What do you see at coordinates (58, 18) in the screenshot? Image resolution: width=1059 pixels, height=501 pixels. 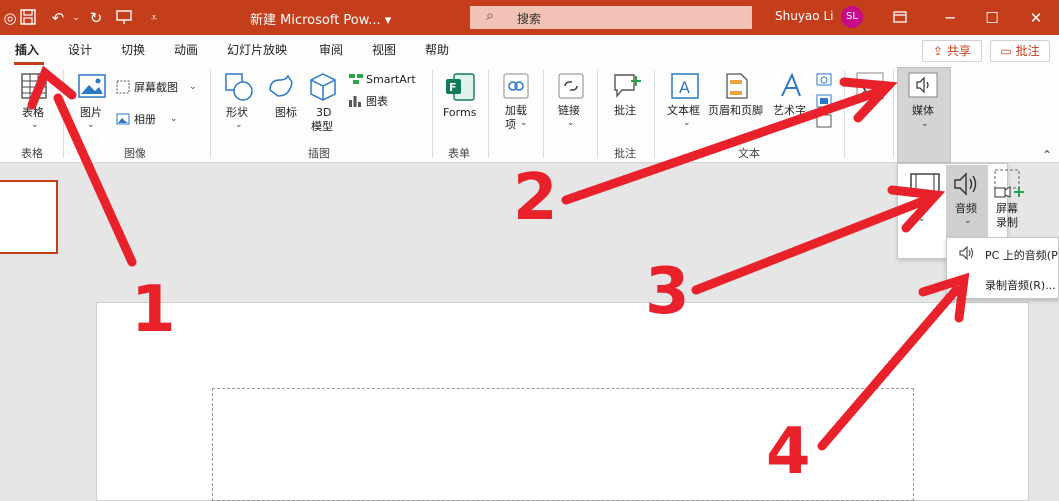 I see `undo-icon: ↶` at bounding box center [58, 18].